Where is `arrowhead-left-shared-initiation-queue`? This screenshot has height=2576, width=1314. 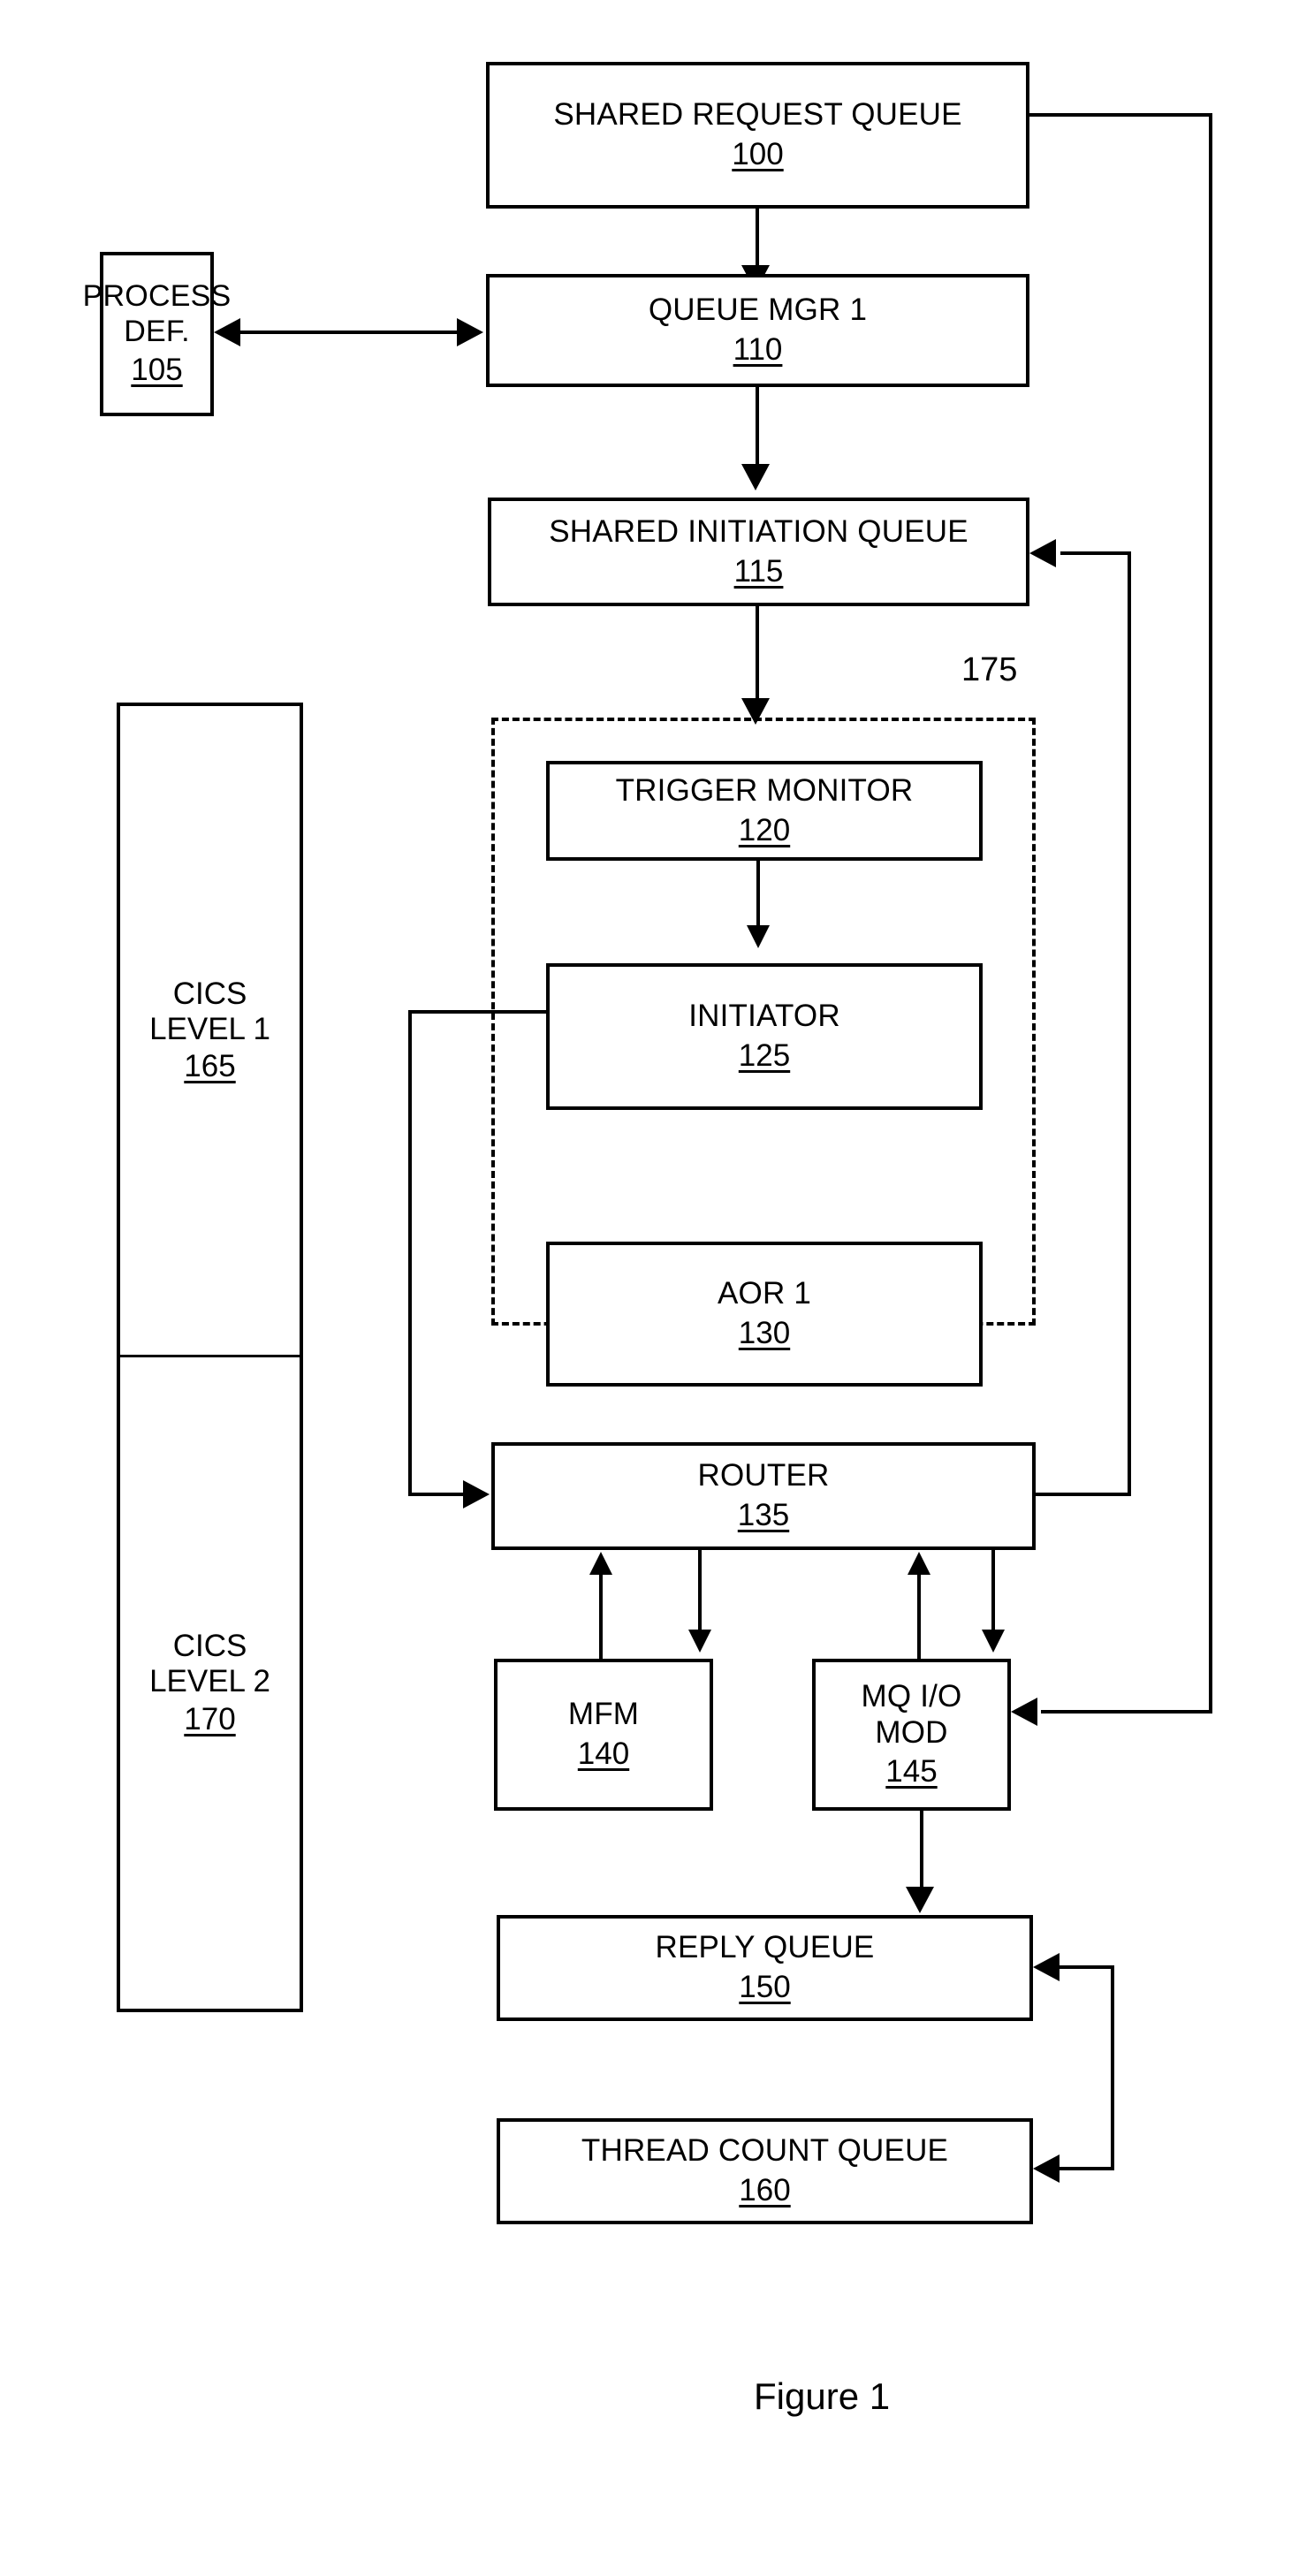 arrowhead-left-shared-initiation-queue is located at coordinates (1042, 553).